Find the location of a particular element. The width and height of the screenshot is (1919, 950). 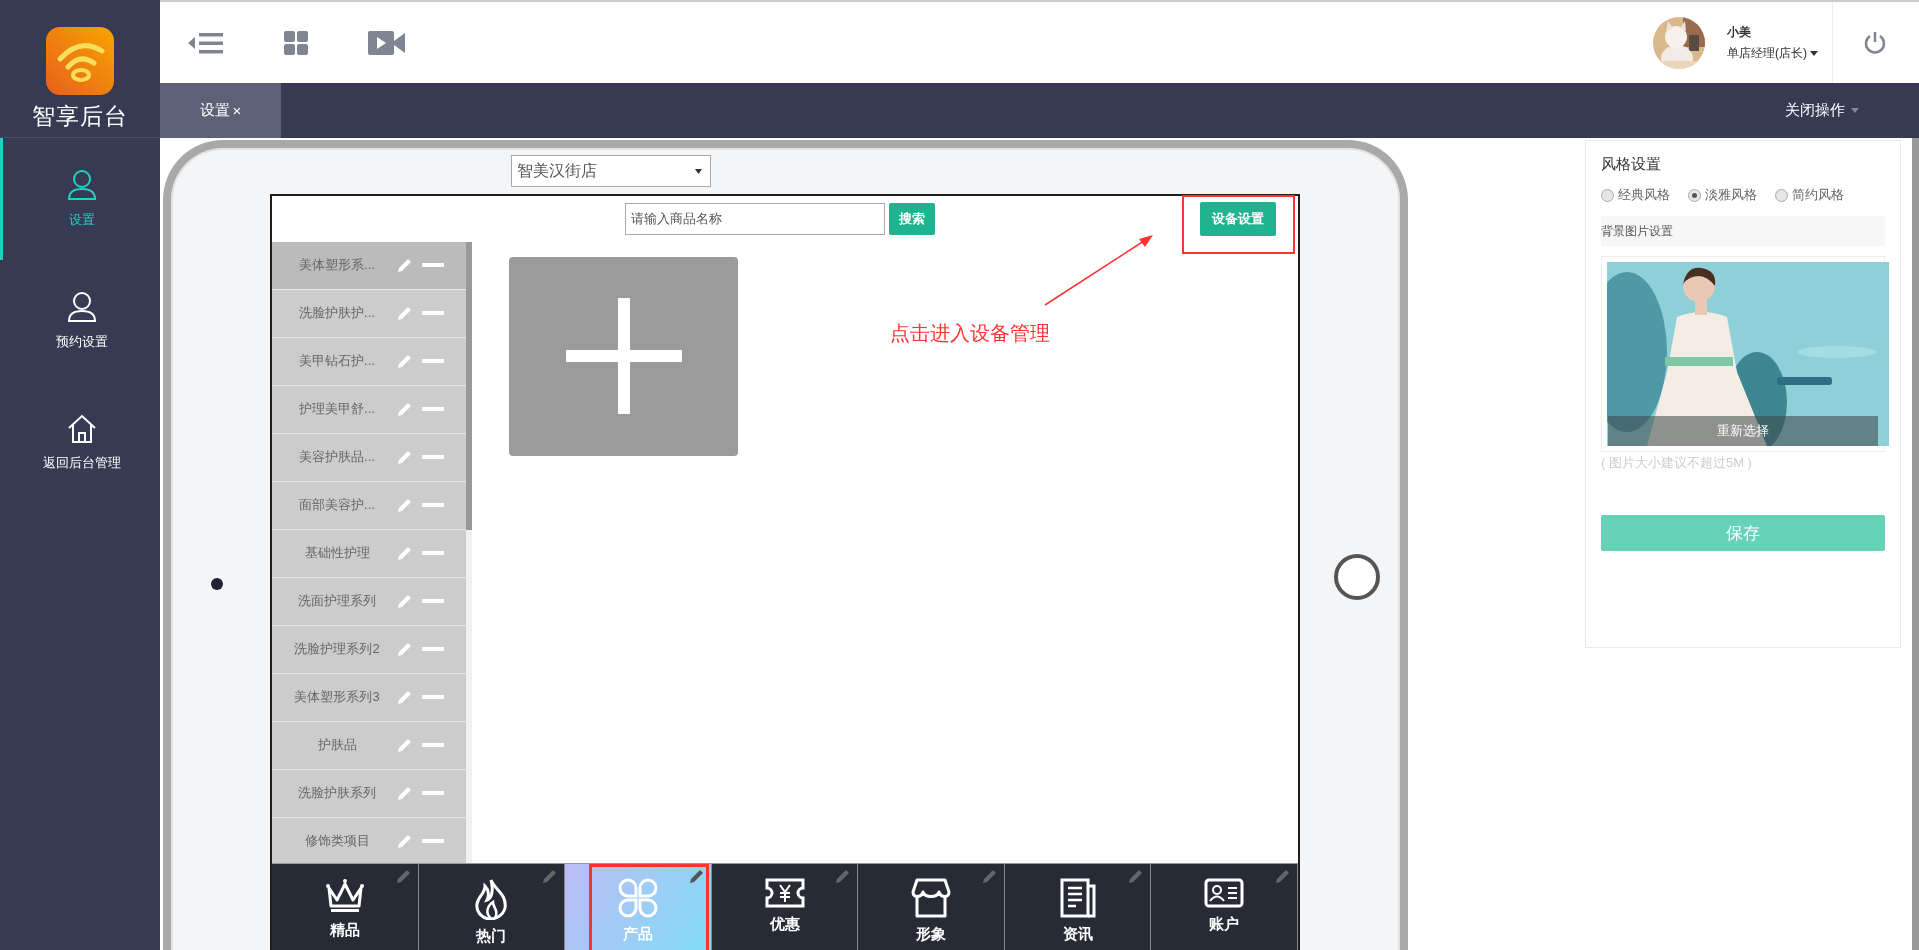

tab: 设置 × is located at coordinates (220, 110).